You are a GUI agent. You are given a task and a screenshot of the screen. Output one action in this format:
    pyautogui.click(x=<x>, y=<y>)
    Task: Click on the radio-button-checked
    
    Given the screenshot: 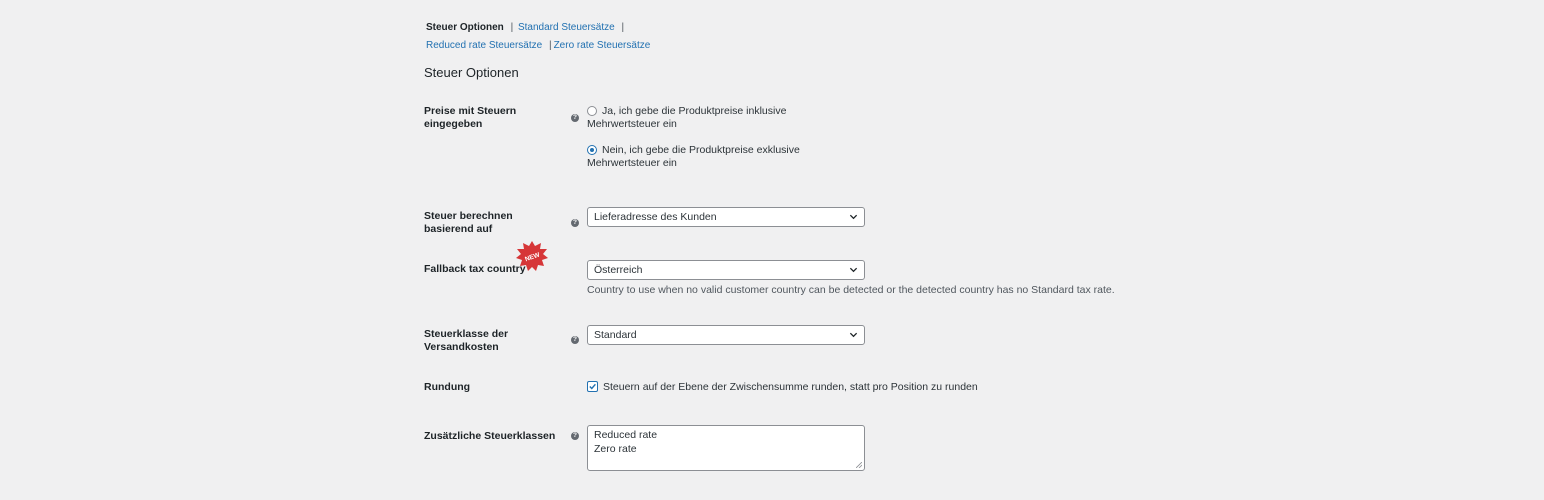 What is the action you would take?
    pyautogui.click(x=592, y=150)
    